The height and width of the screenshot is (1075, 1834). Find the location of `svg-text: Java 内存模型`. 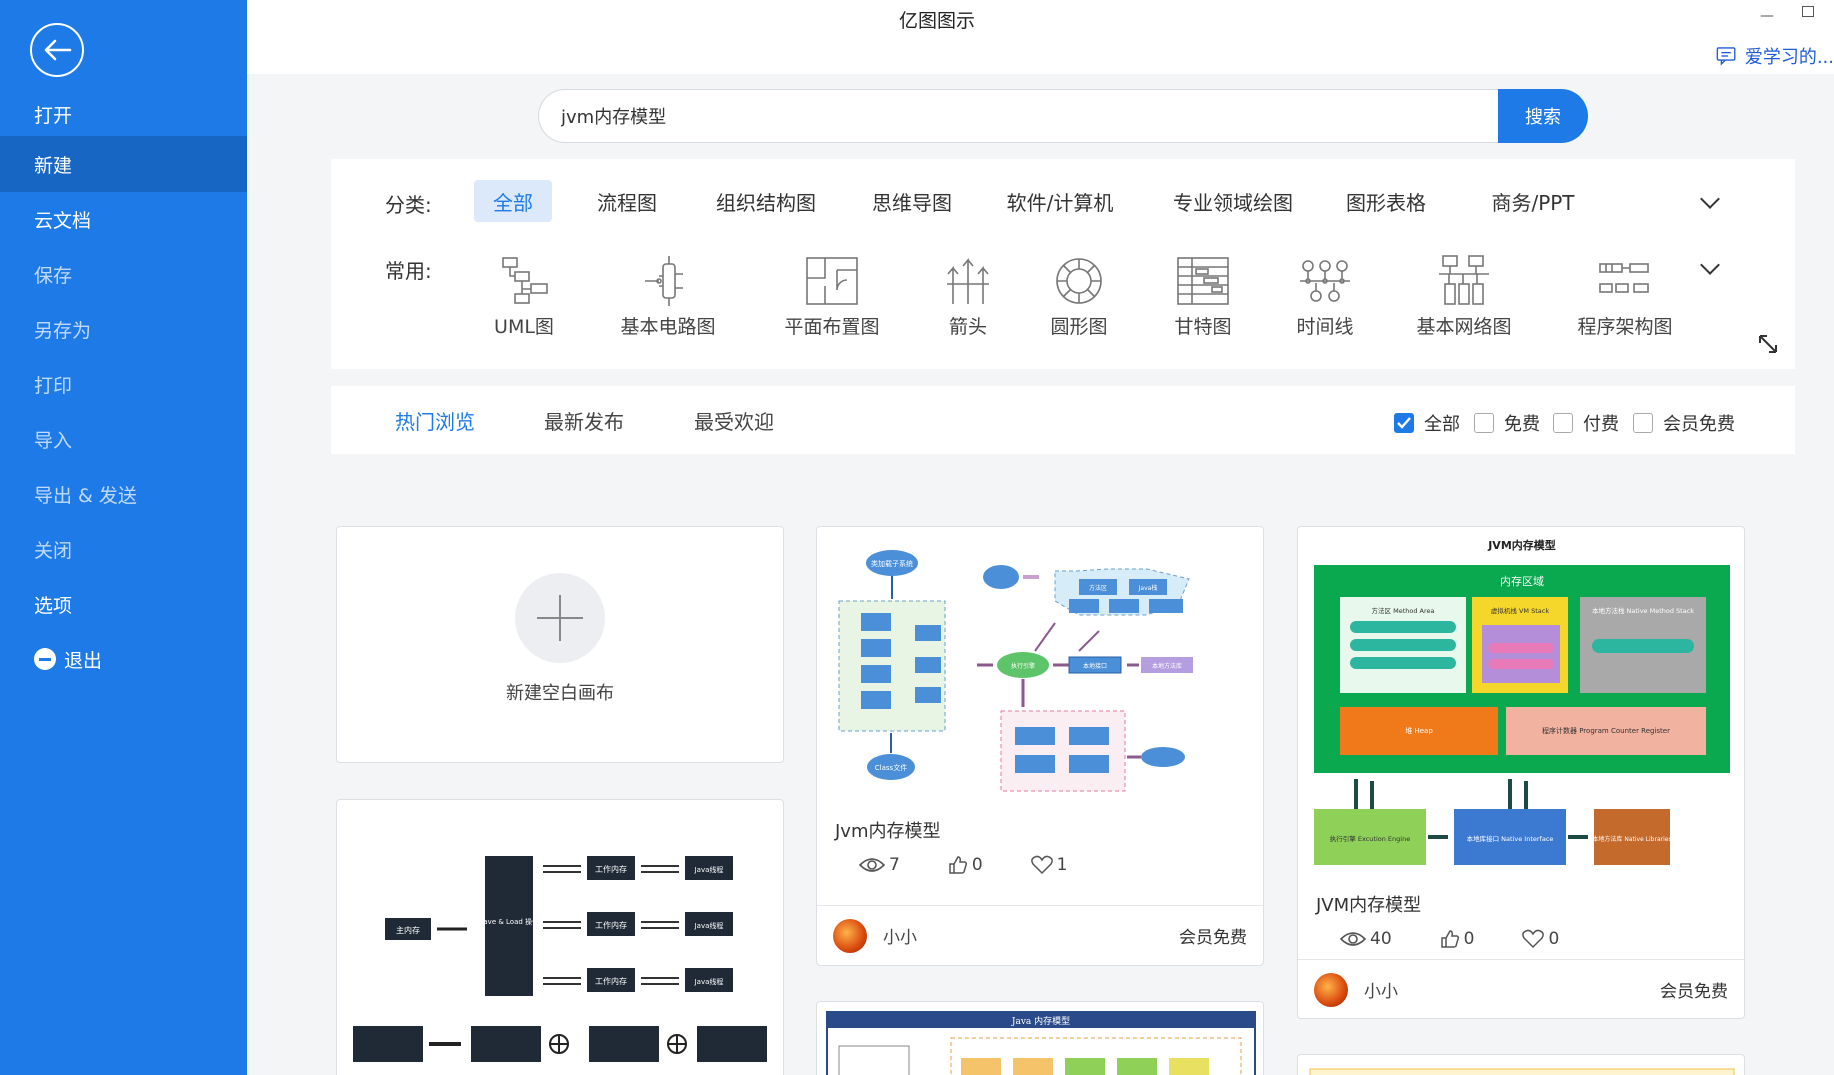

svg-text: Java 内存模型 is located at coordinates (1040, 1021).